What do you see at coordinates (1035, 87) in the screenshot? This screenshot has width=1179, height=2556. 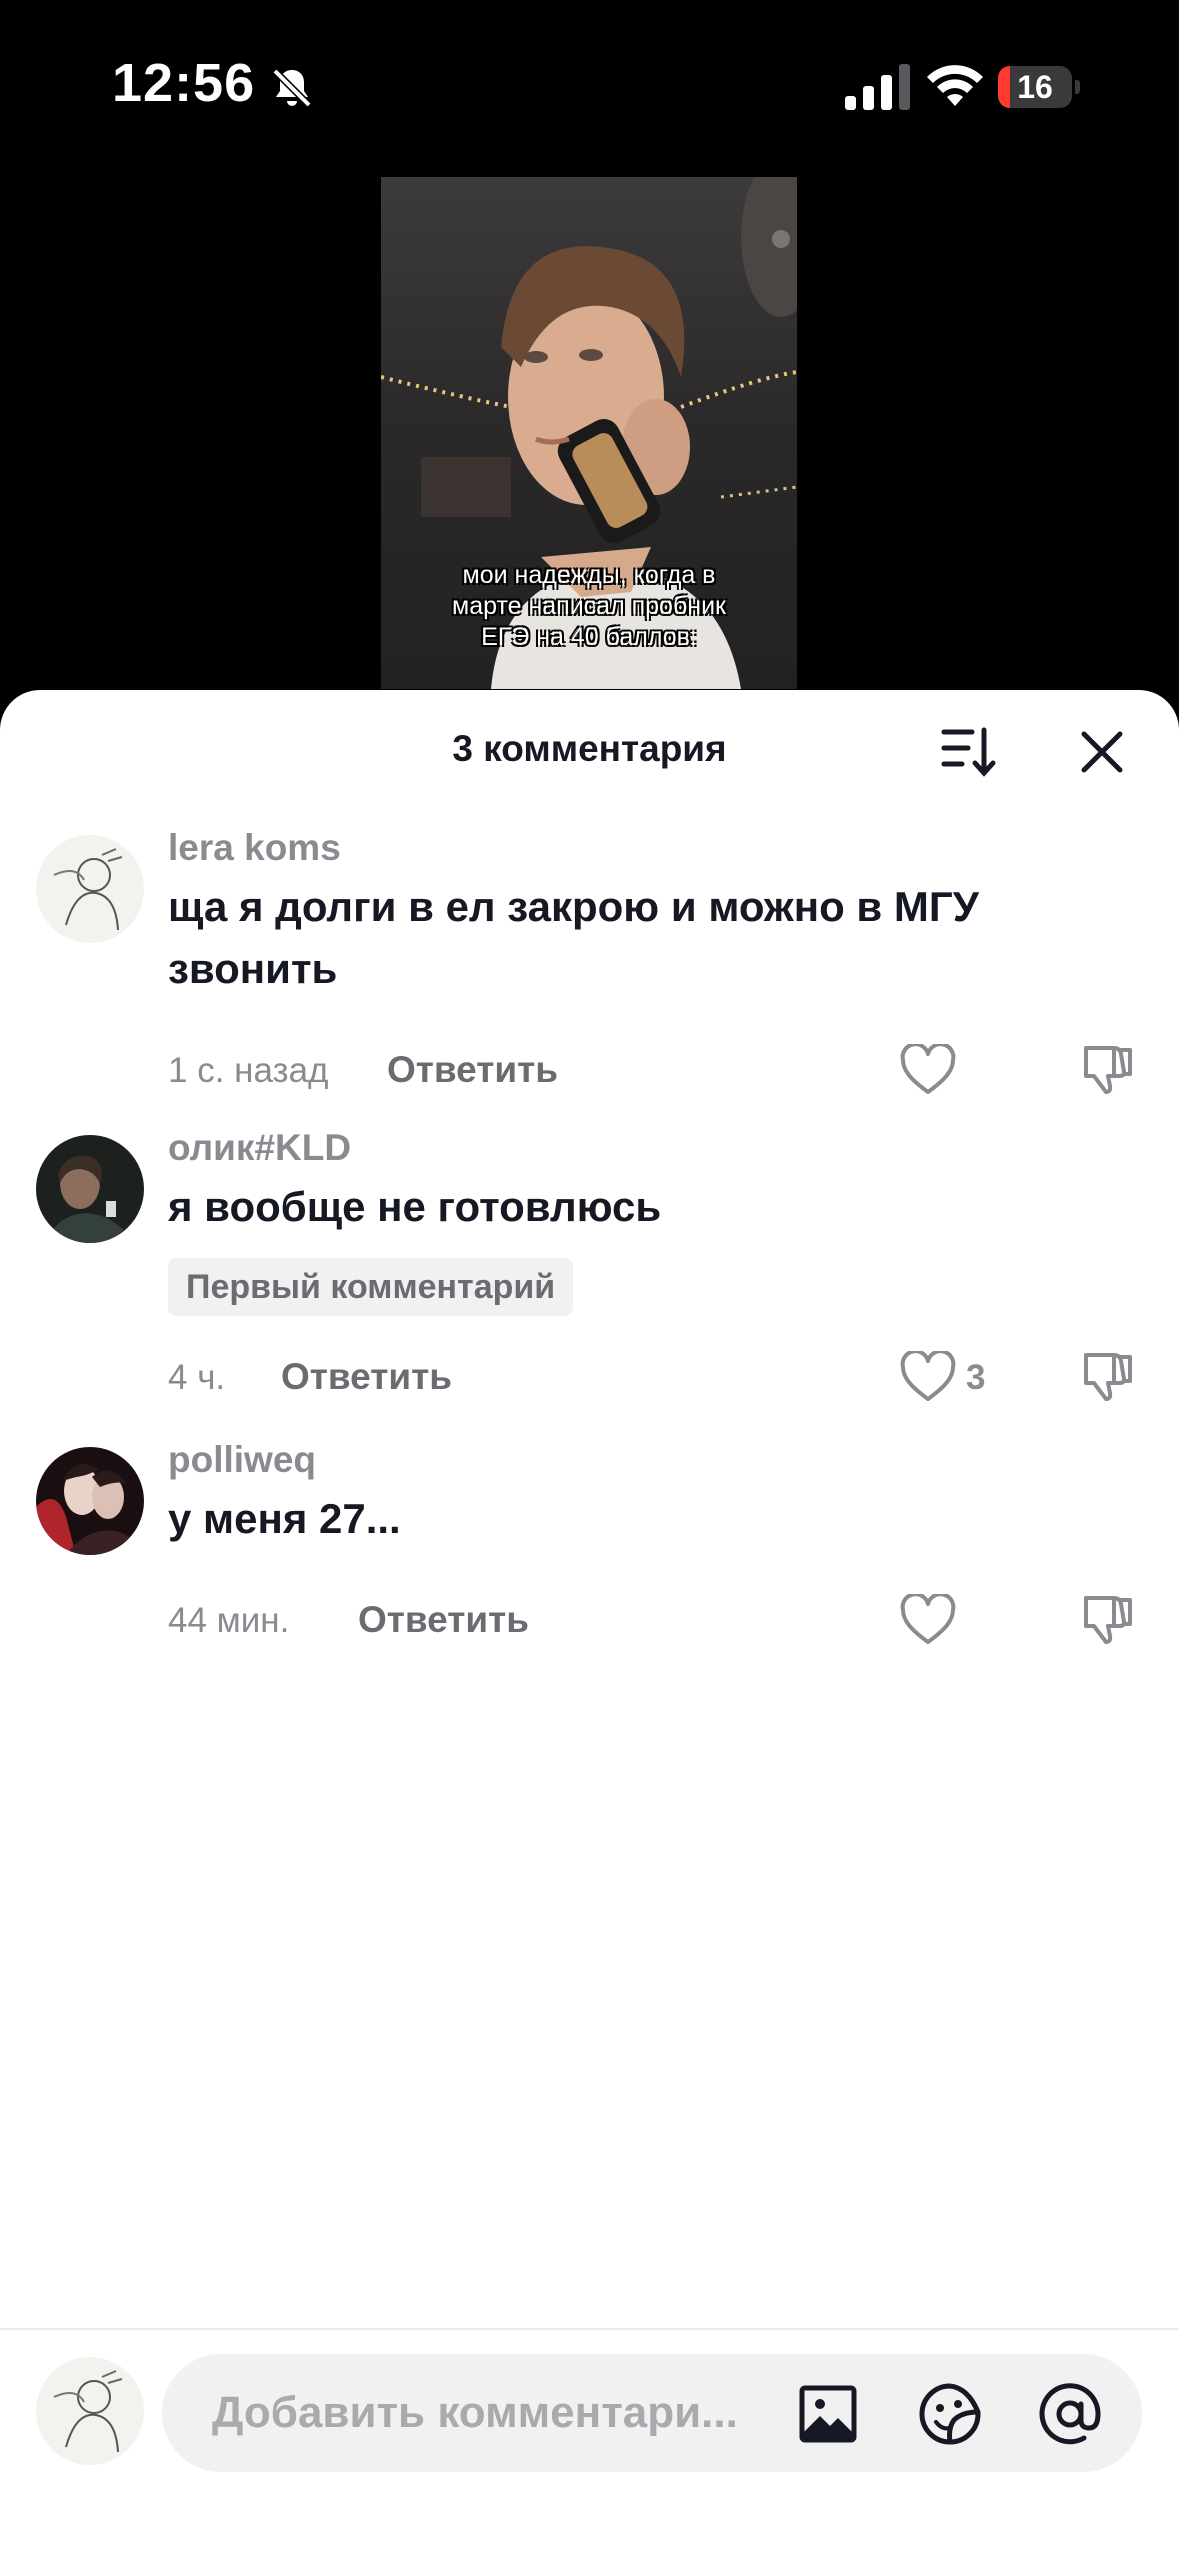 I see `battery-level: 16` at bounding box center [1035, 87].